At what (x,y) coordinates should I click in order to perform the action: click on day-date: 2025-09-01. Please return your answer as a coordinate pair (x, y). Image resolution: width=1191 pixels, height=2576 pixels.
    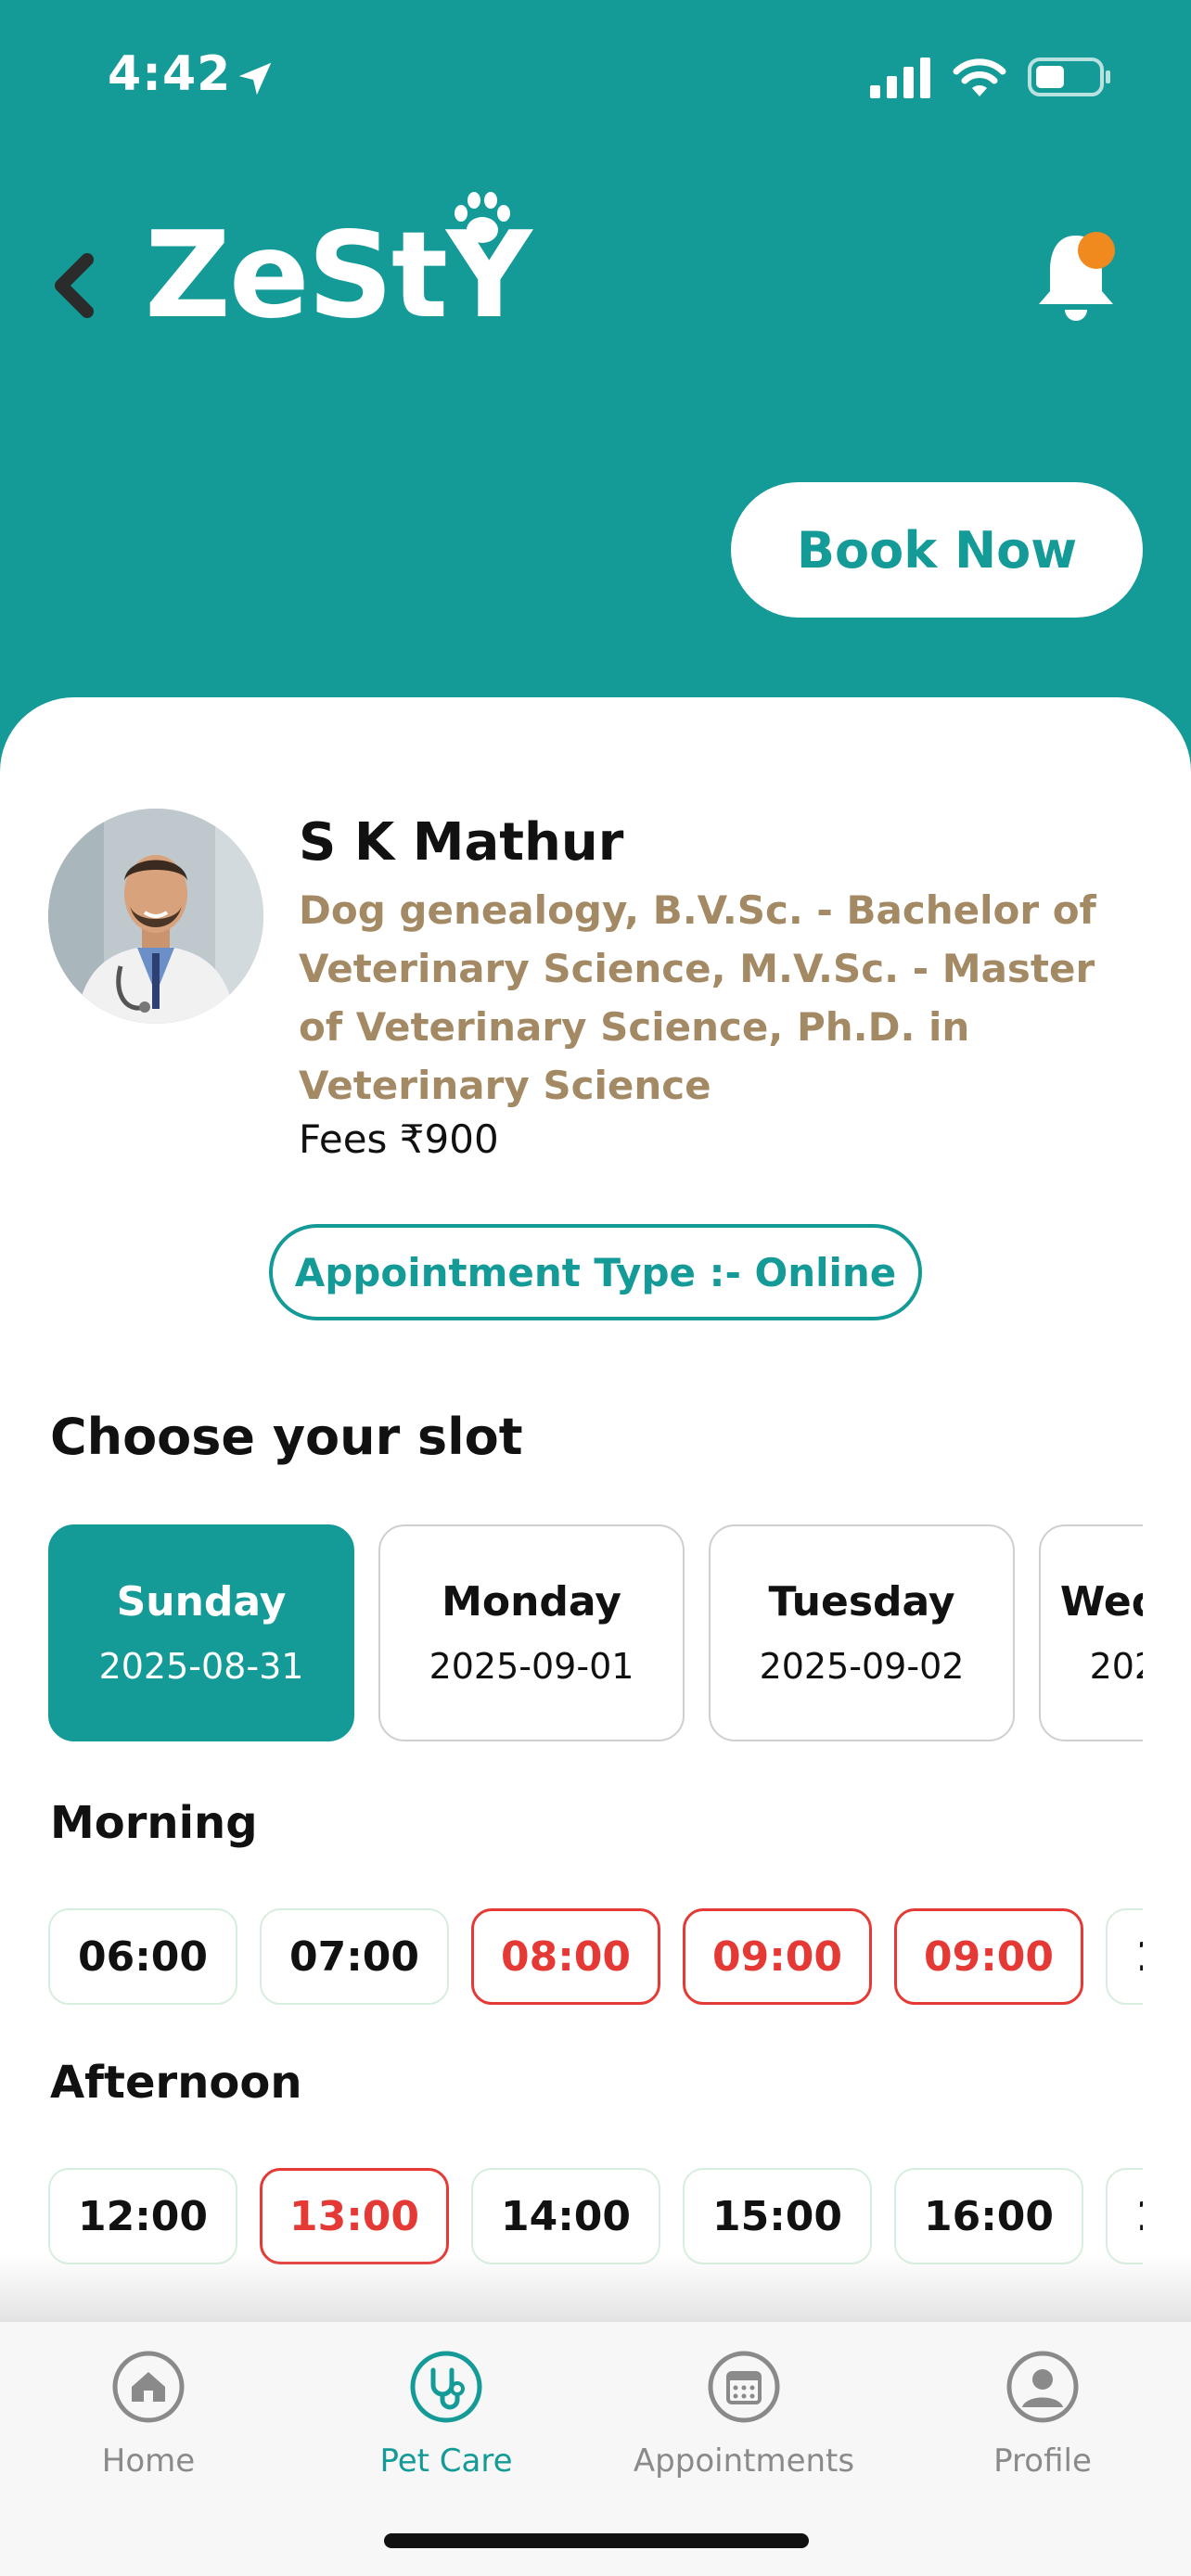
    Looking at the image, I should click on (532, 1666).